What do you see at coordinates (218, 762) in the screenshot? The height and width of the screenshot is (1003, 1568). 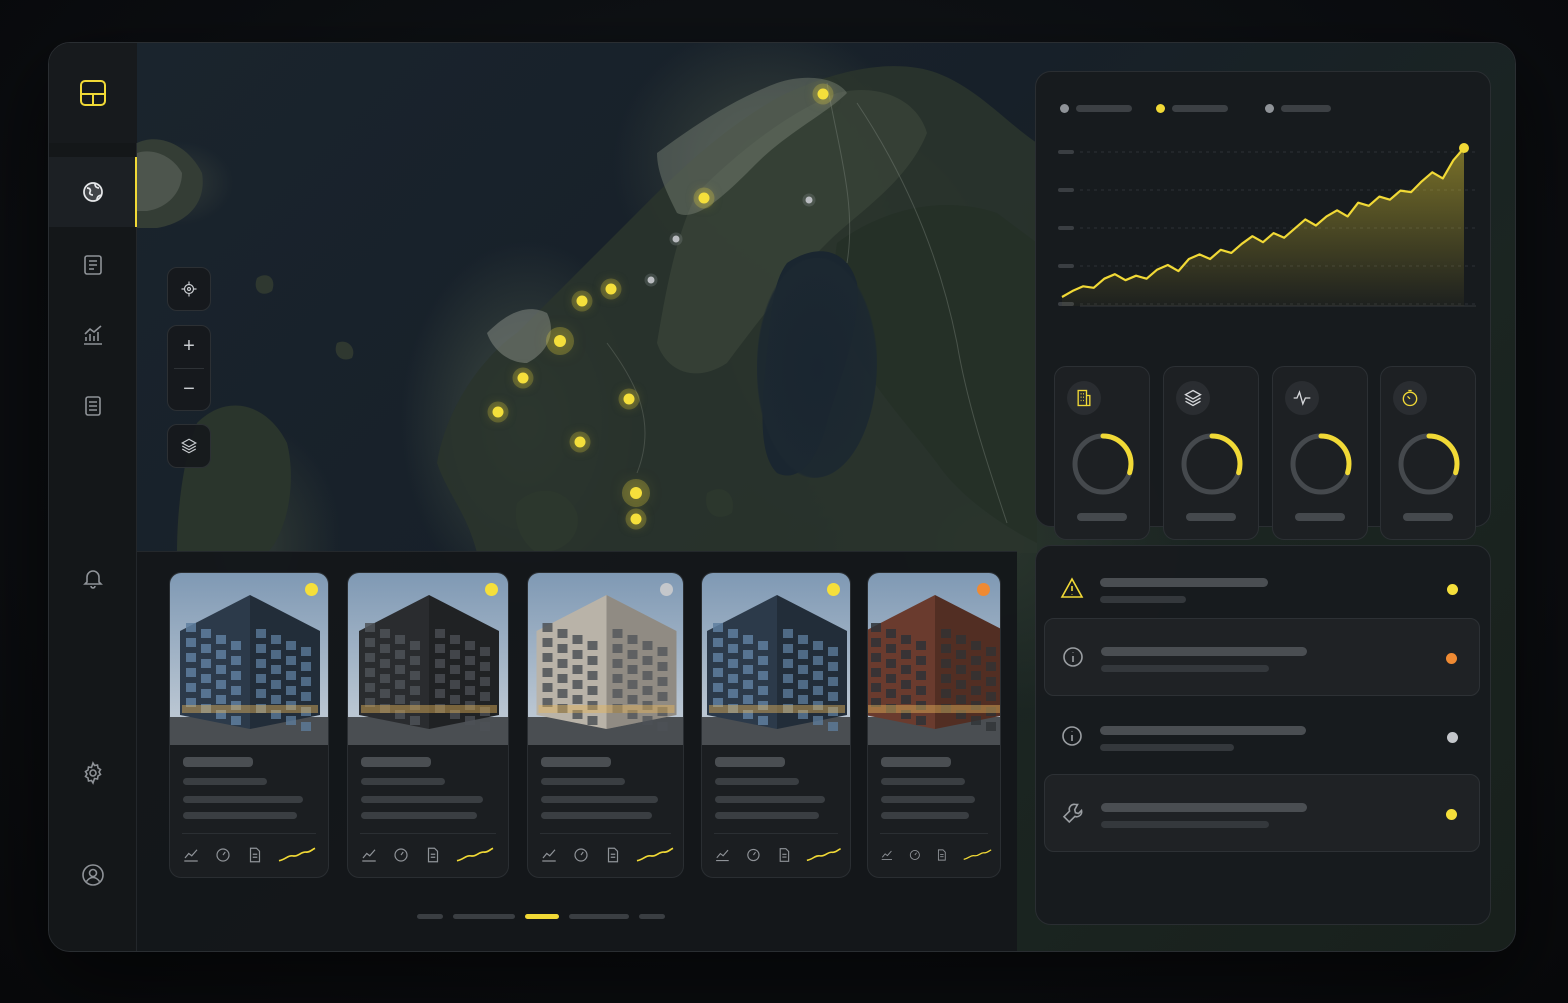 I see `card-title` at bounding box center [218, 762].